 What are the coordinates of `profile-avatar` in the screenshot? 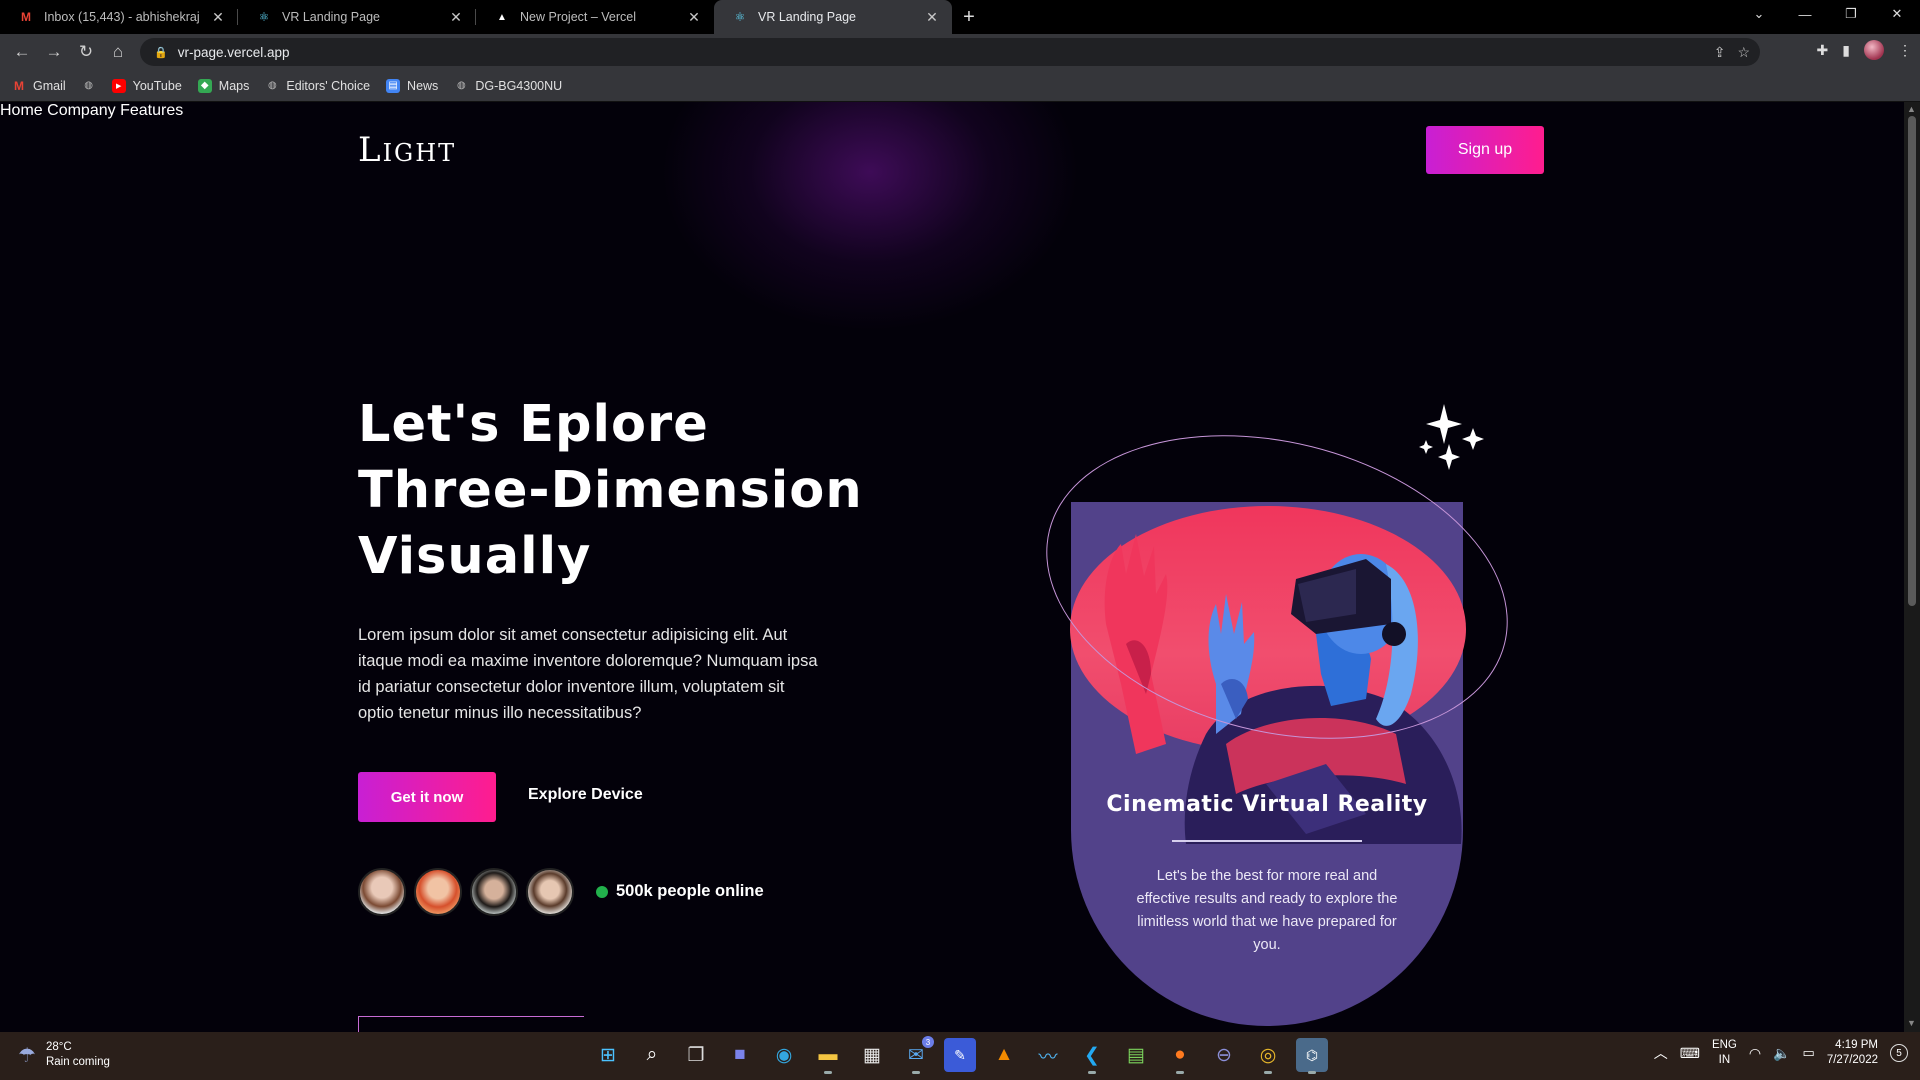 It's located at (1874, 50).